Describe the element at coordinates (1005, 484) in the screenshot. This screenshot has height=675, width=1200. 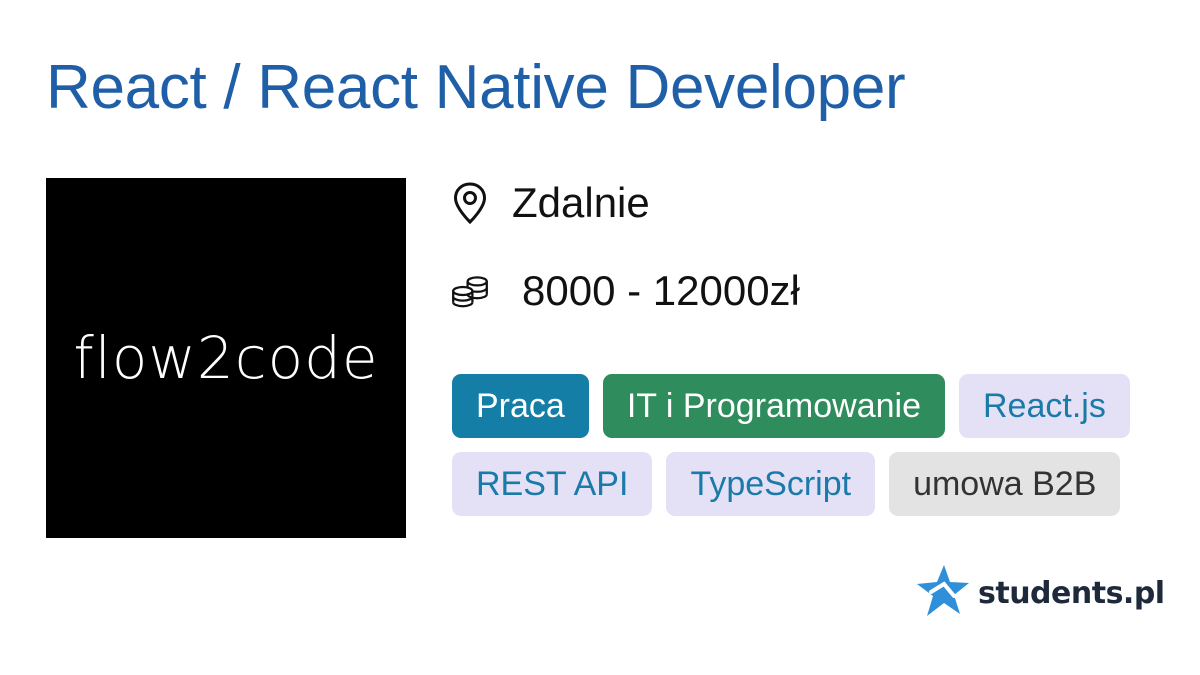
I see `tag-umowa-b2b: umowa B2B` at that location.